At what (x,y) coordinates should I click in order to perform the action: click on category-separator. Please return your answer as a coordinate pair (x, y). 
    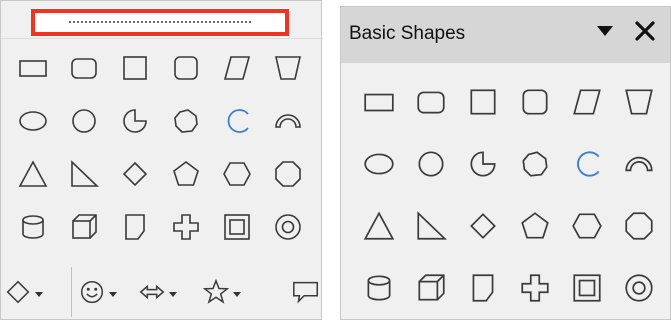
    Looking at the image, I should click on (71, 292).